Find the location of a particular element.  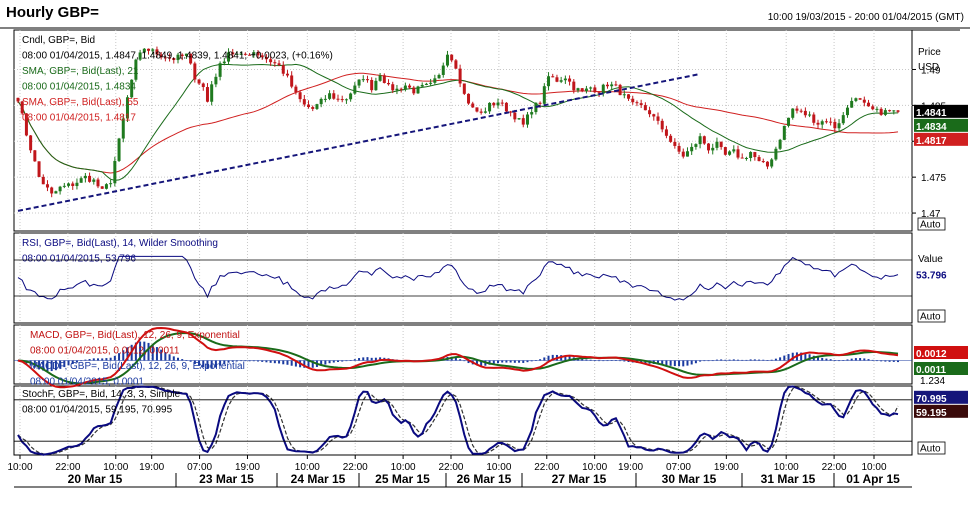

legend-line: SMA, GBP=, Bid(Last), 21 is located at coordinates (80, 71).